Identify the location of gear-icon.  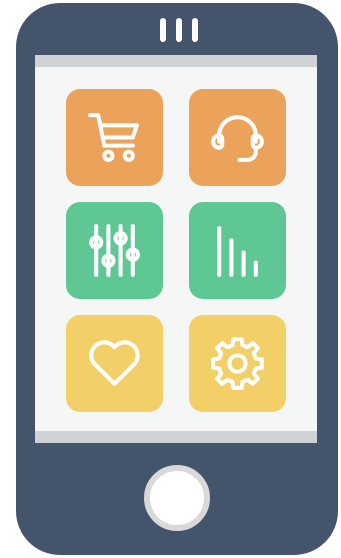
(237, 363).